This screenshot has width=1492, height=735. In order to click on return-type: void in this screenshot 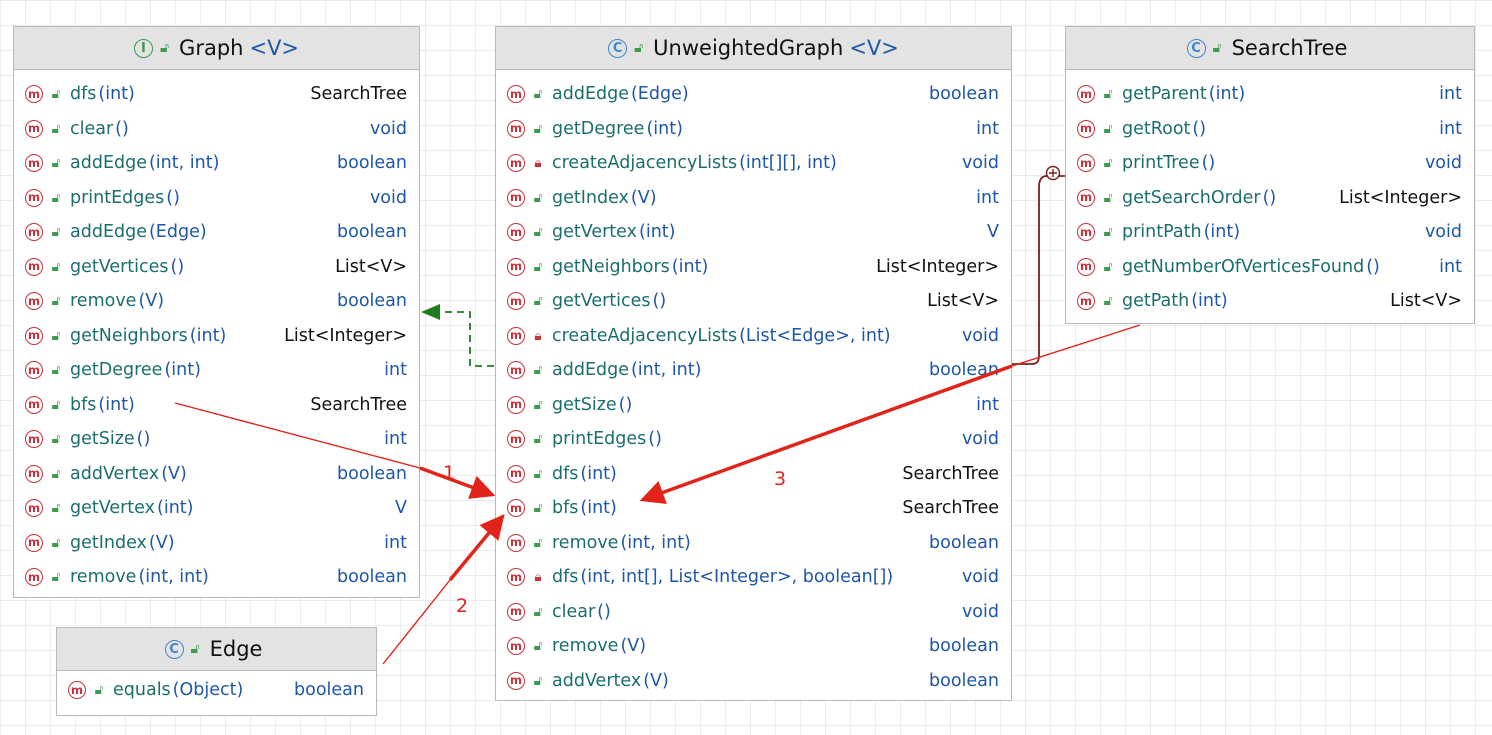, I will do `click(980, 439)`.